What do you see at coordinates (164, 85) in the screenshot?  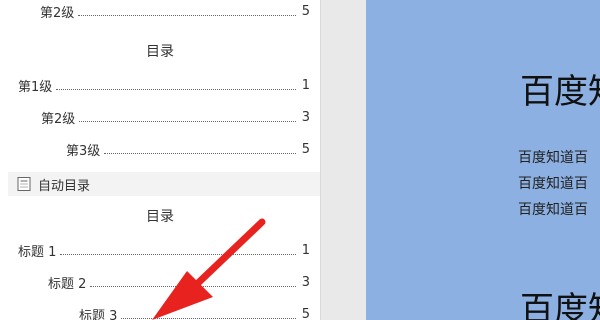 I see `toc-entry-level1: 第1级 1` at bounding box center [164, 85].